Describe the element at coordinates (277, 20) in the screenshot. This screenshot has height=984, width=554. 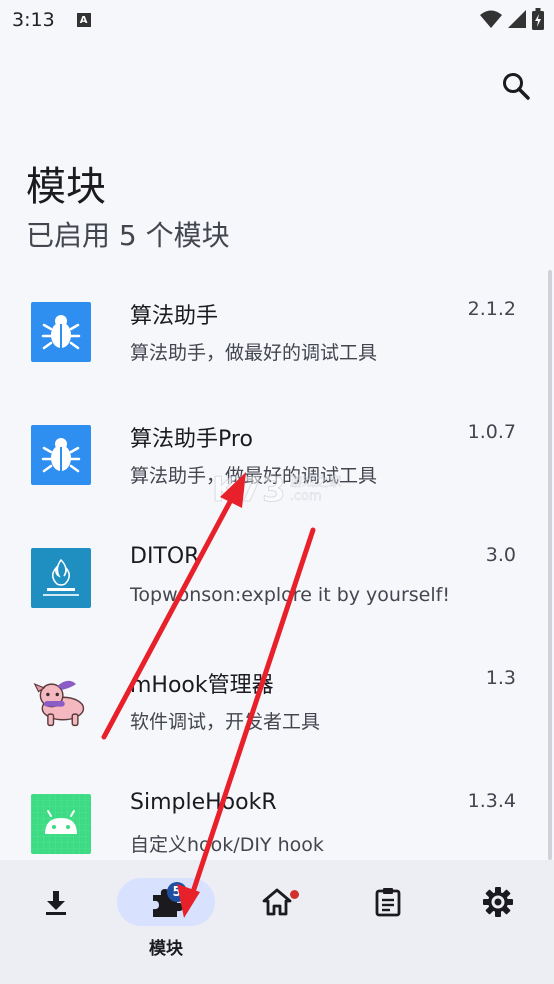
I see `status-bar: 3:13 A` at that location.